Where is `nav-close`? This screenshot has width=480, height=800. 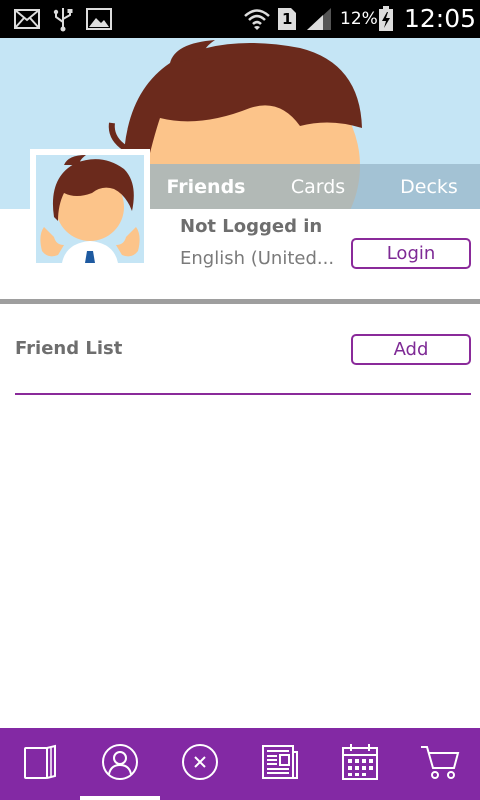 nav-close is located at coordinates (200, 764).